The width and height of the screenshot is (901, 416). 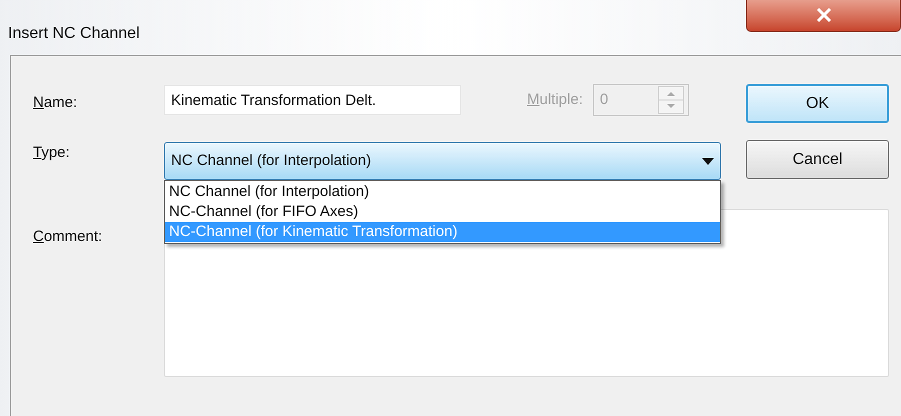 What do you see at coordinates (74, 33) in the screenshot?
I see `window-title: Insert NC Channel` at bounding box center [74, 33].